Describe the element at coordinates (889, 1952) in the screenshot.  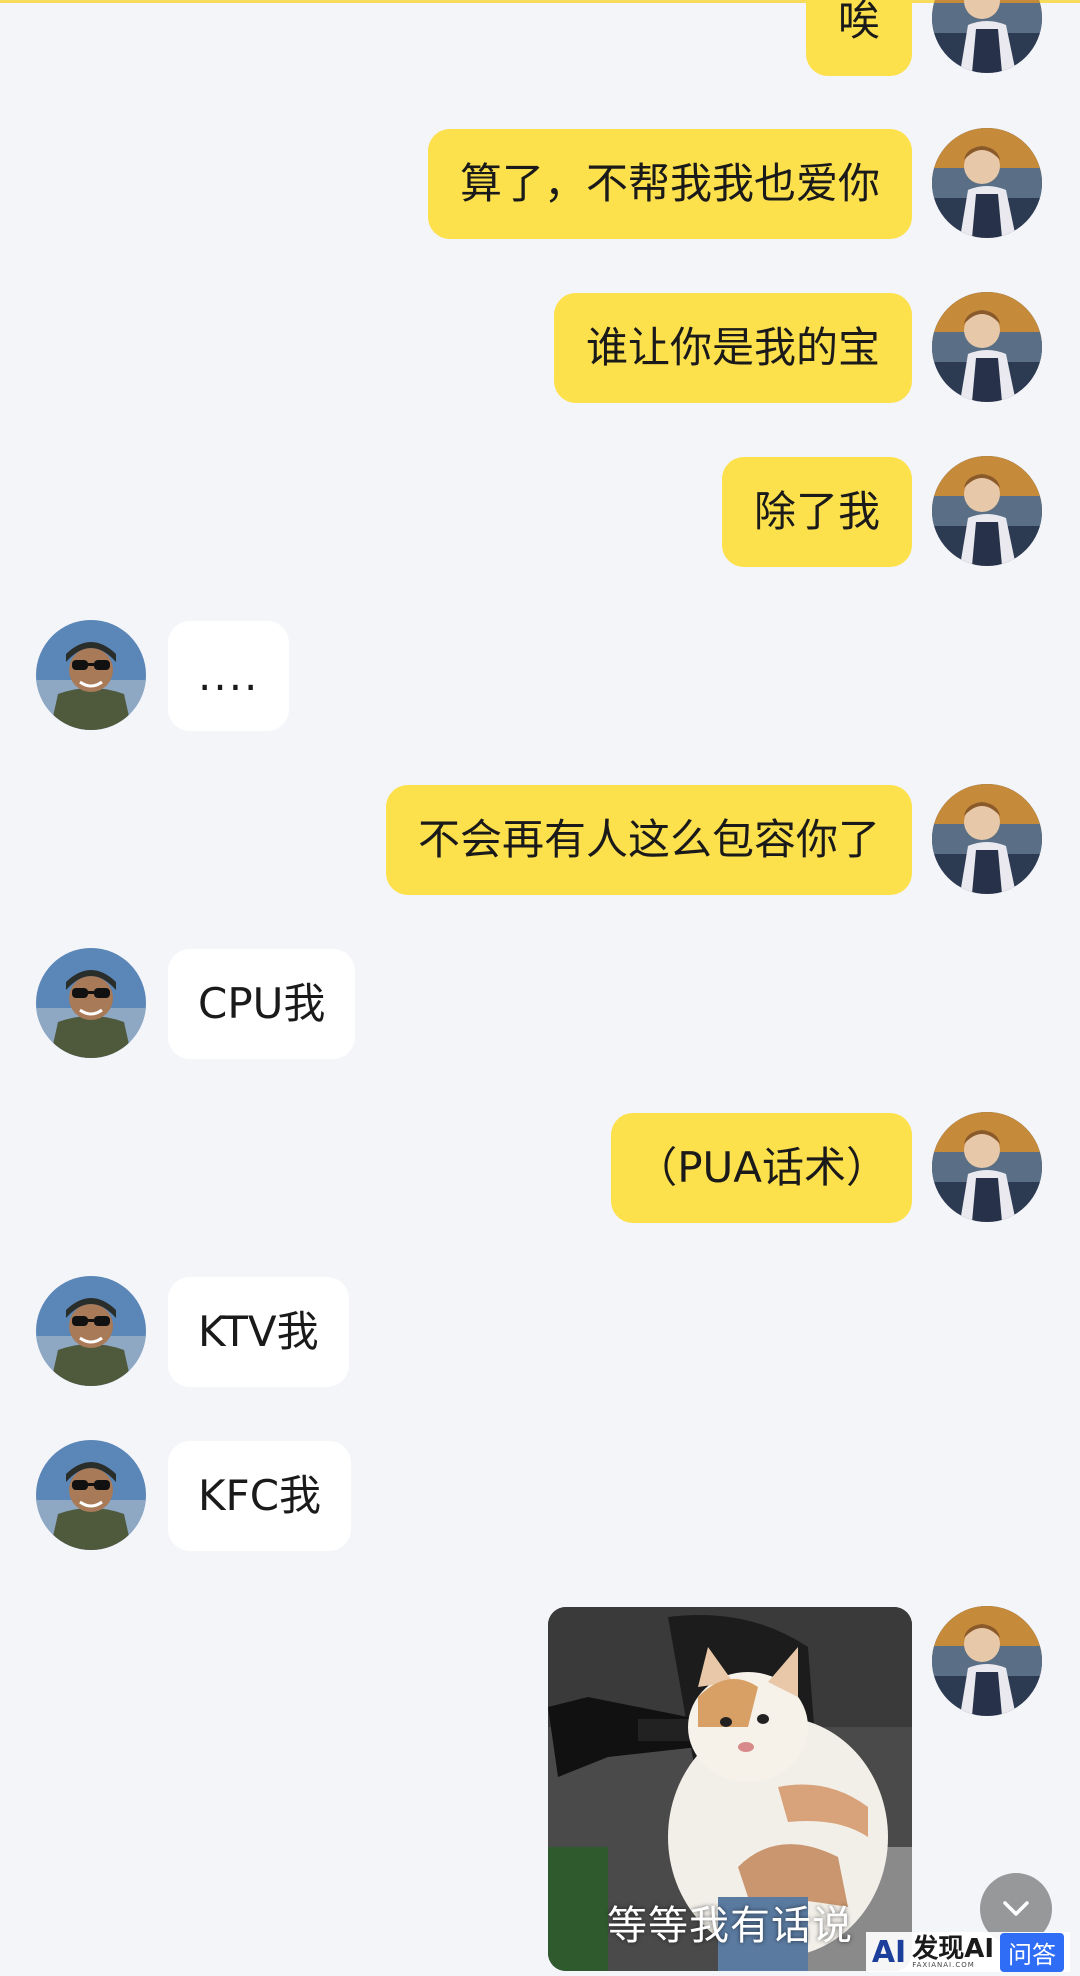
I see `watermark-logo: AI` at that location.